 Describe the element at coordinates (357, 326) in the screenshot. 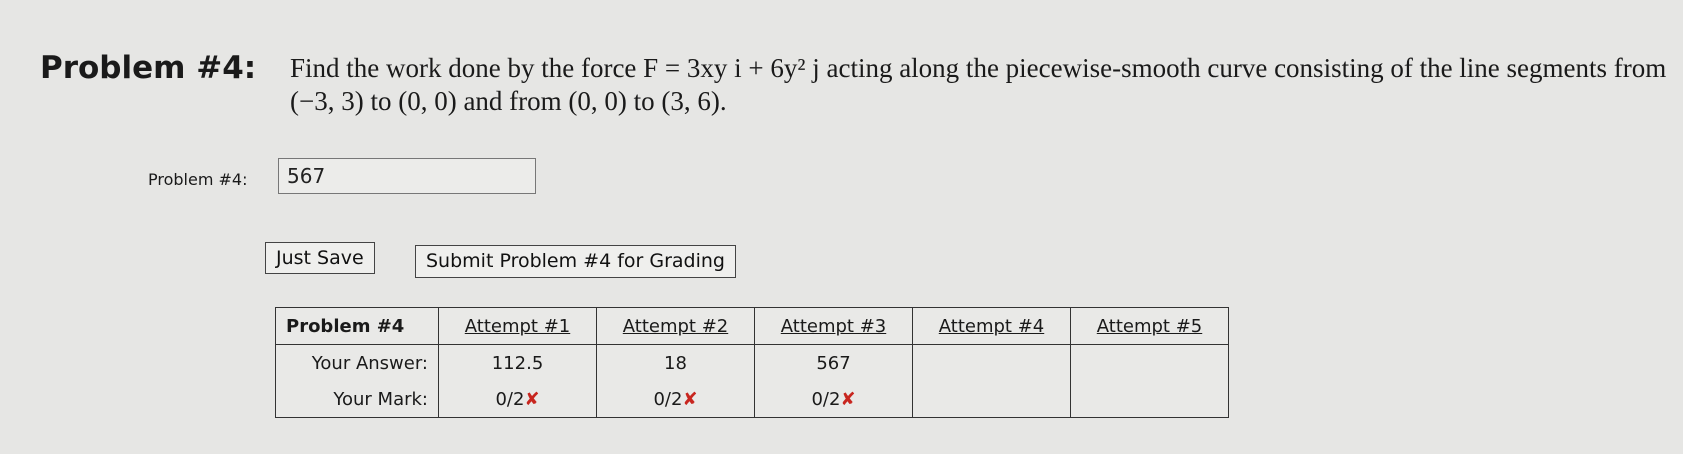

I see `header-problem: Problem #4` at that location.